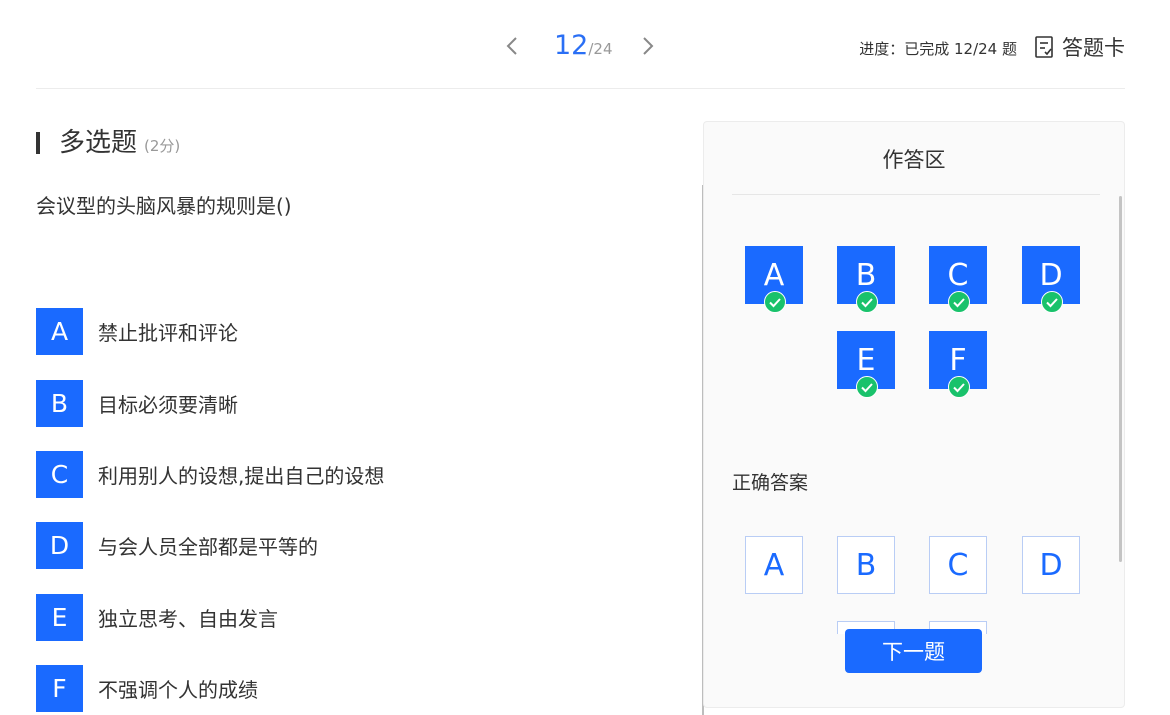 Image resolution: width=1170 pixels, height=715 pixels. Describe the element at coordinates (59, 403) in the screenshot. I see `option-letter: B` at that location.